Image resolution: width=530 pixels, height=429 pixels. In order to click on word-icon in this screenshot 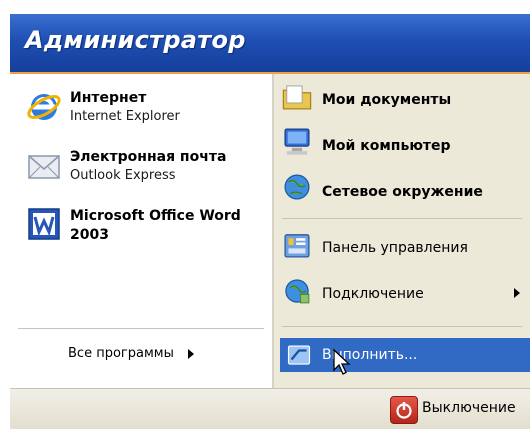, I will do `click(44, 224)`.